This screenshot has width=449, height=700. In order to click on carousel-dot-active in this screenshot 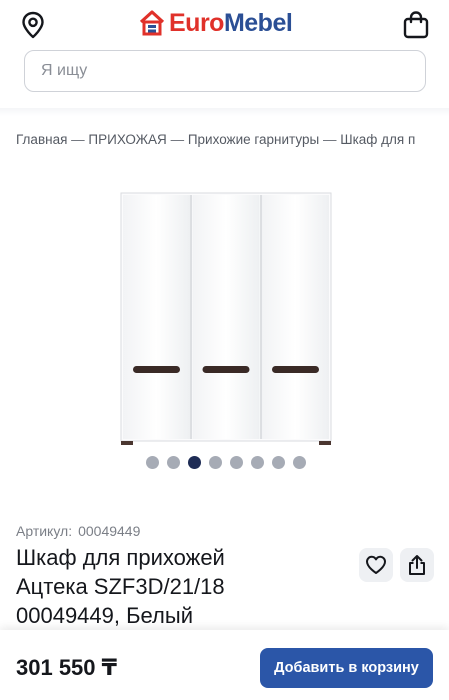, I will do `click(194, 462)`.